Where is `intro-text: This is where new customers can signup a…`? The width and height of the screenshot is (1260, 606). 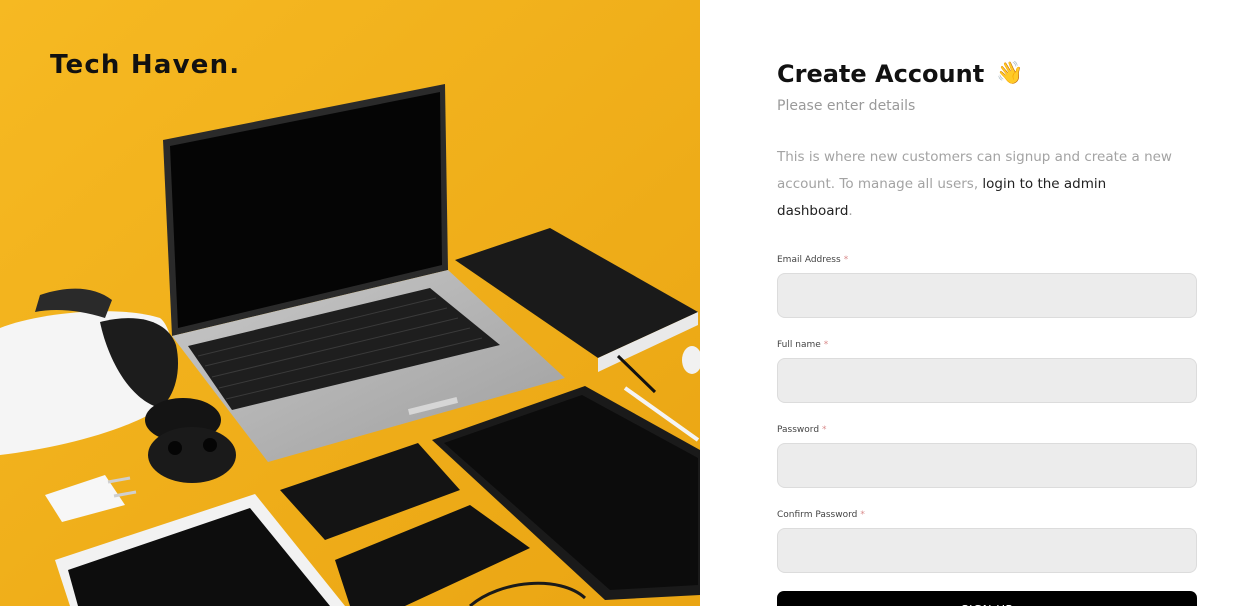
intro-text: This is where new customers can signup a… is located at coordinates (974, 184).